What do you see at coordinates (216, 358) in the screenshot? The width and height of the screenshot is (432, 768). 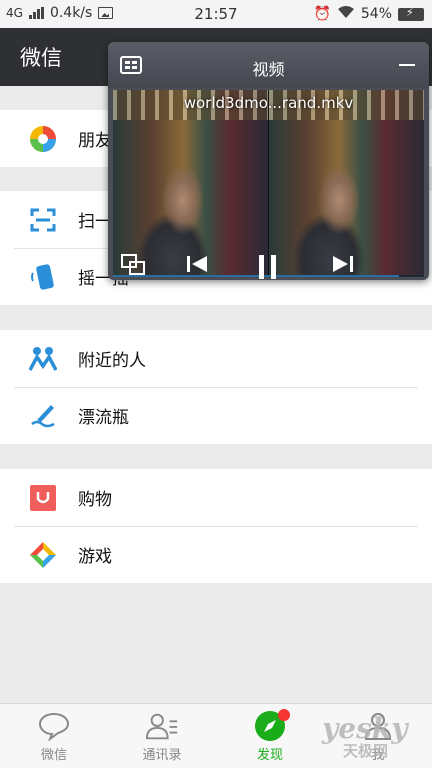 I see `nearby-people-item: 附近的人` at bounding box center [216, 358].